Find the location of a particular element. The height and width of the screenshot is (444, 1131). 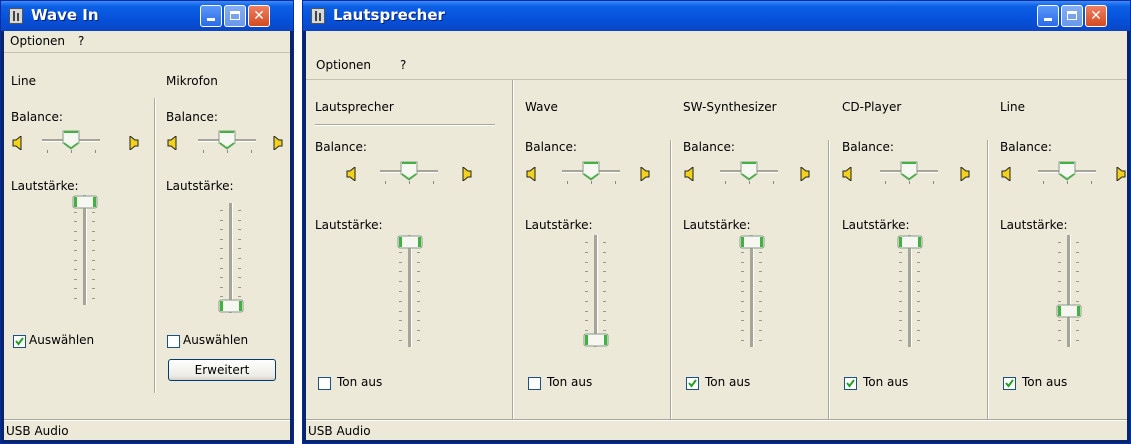

title-bar: Lautsprecher ✕ is located at coordinates (716, 16).